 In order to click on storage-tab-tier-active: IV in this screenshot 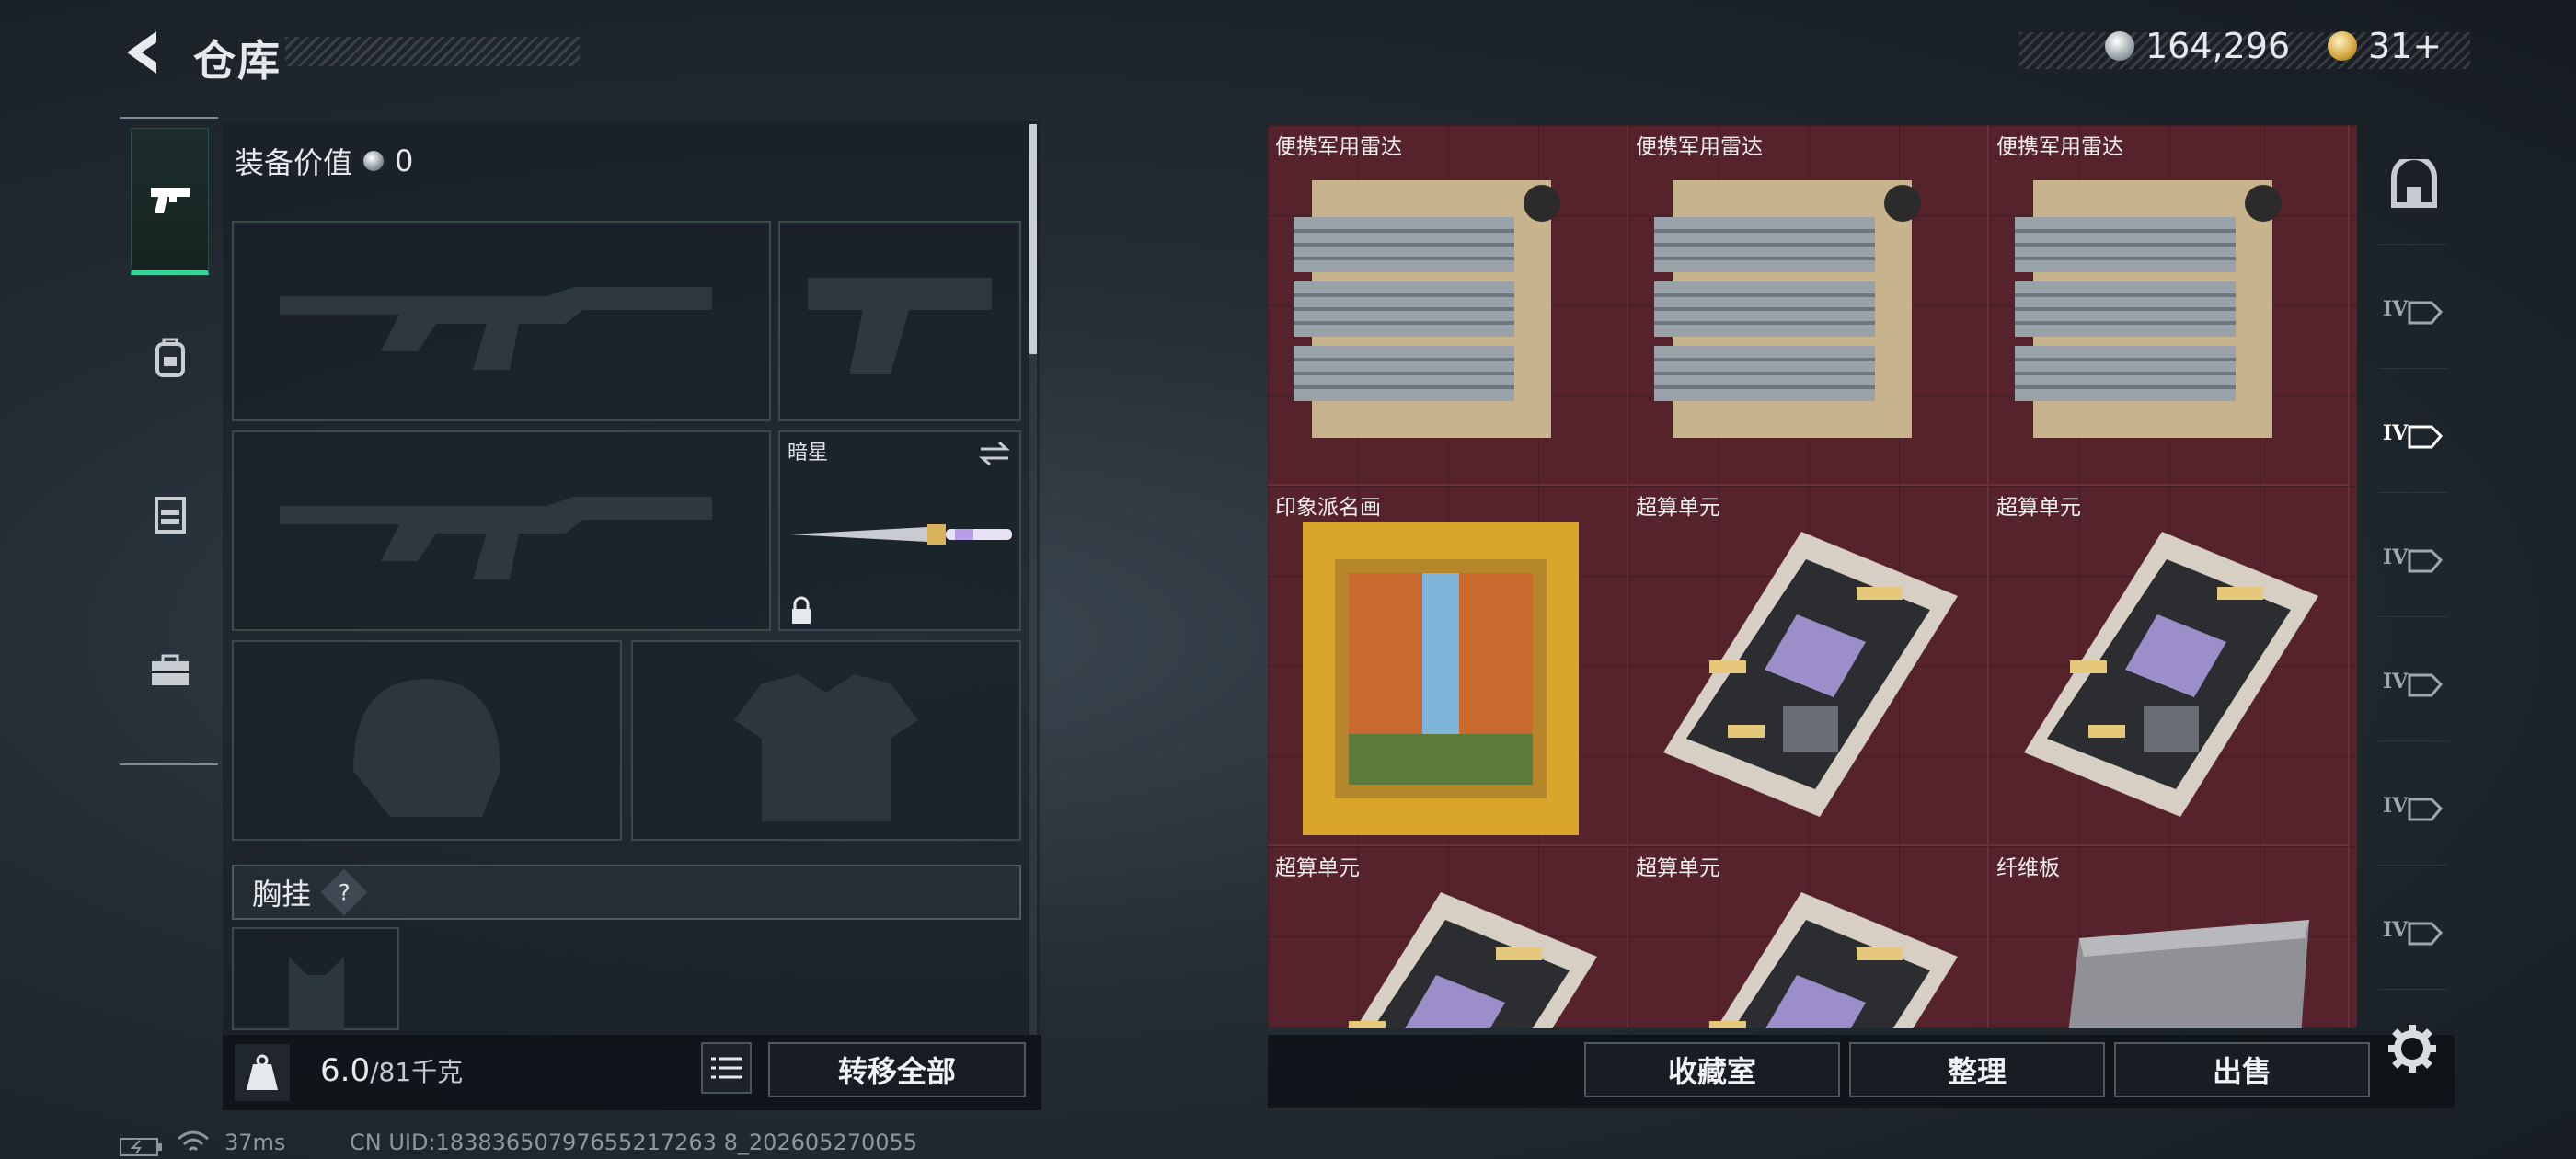, I will do `click(2413, 433)`.